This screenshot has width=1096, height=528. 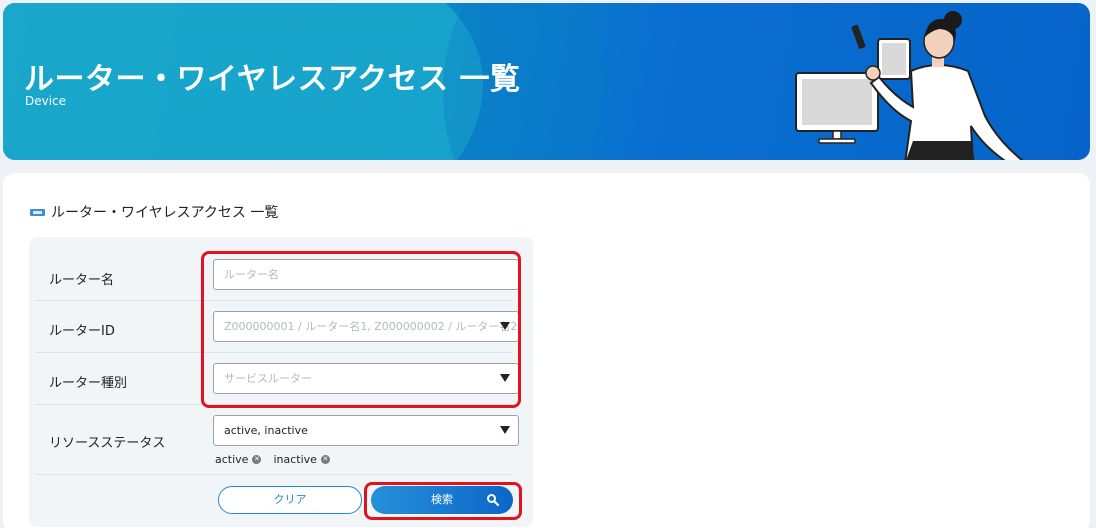 I want to click on list-icon, so click(x=37, y=212).